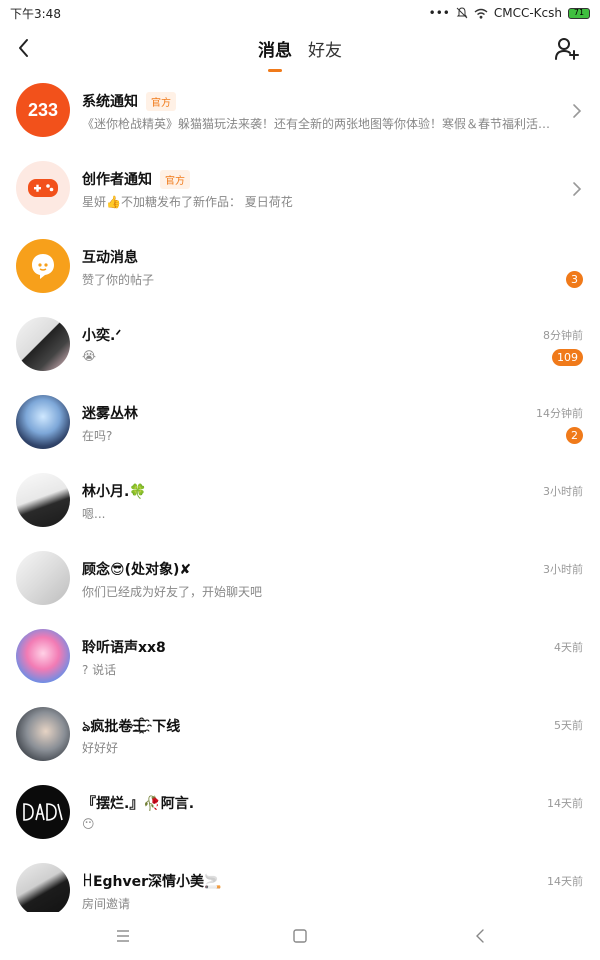 The image size is (600, 960). Describe the element at coordinates (88, 824) in the screenshot. I see `message-preview: 😶` at that location.